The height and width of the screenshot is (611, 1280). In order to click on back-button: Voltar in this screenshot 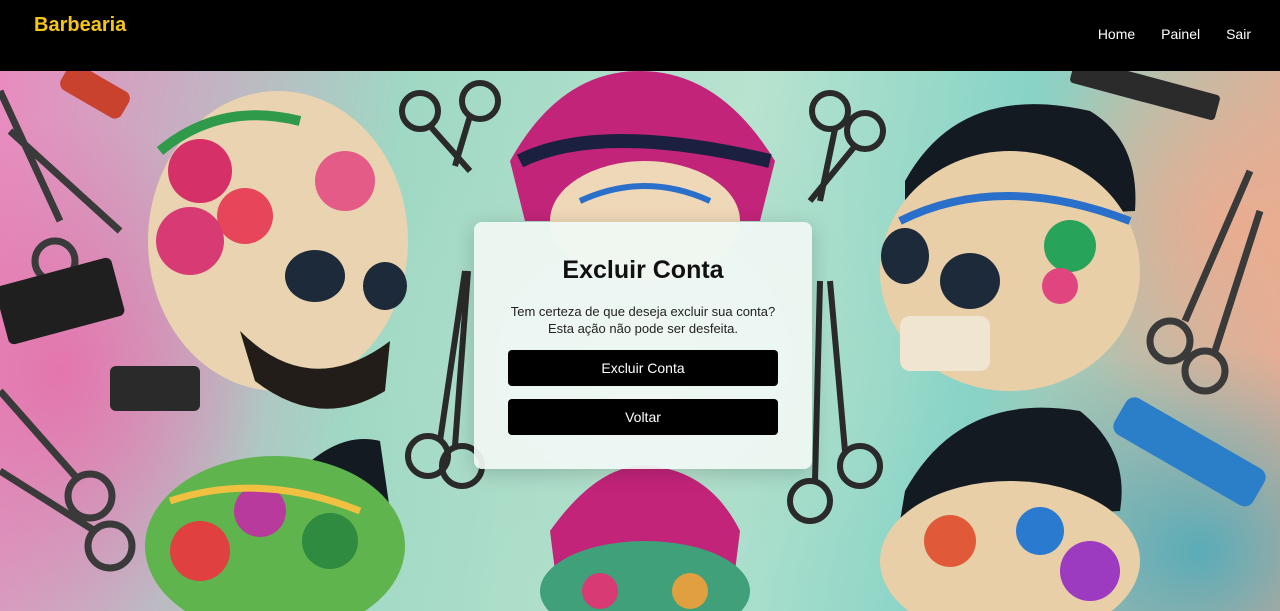, I will do `click(643, 417)`.